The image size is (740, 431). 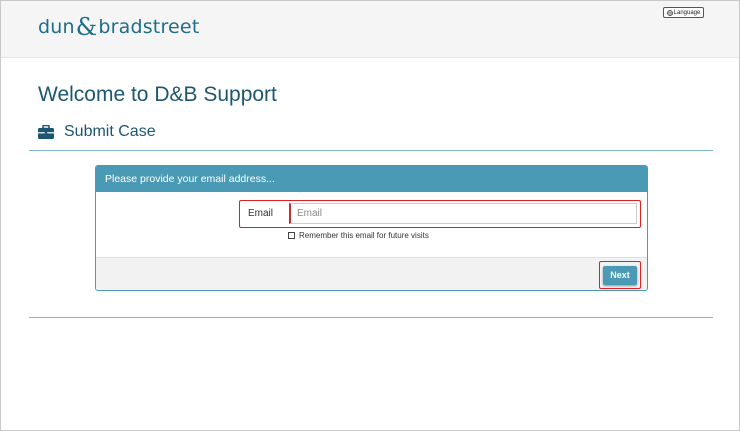 What do you see at coordinates (371, 317) in the screenshot?
I see `divider-bottom` at bounding box center [371, 317].